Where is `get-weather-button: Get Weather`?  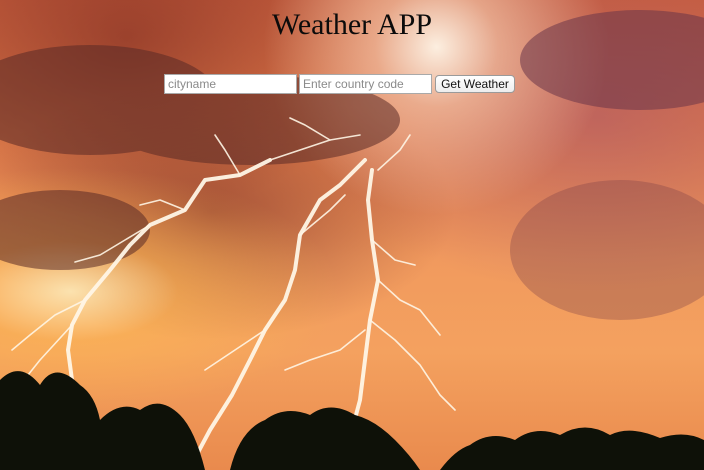 get-weather-button: Get Weather is located at coordinates (475, 84).